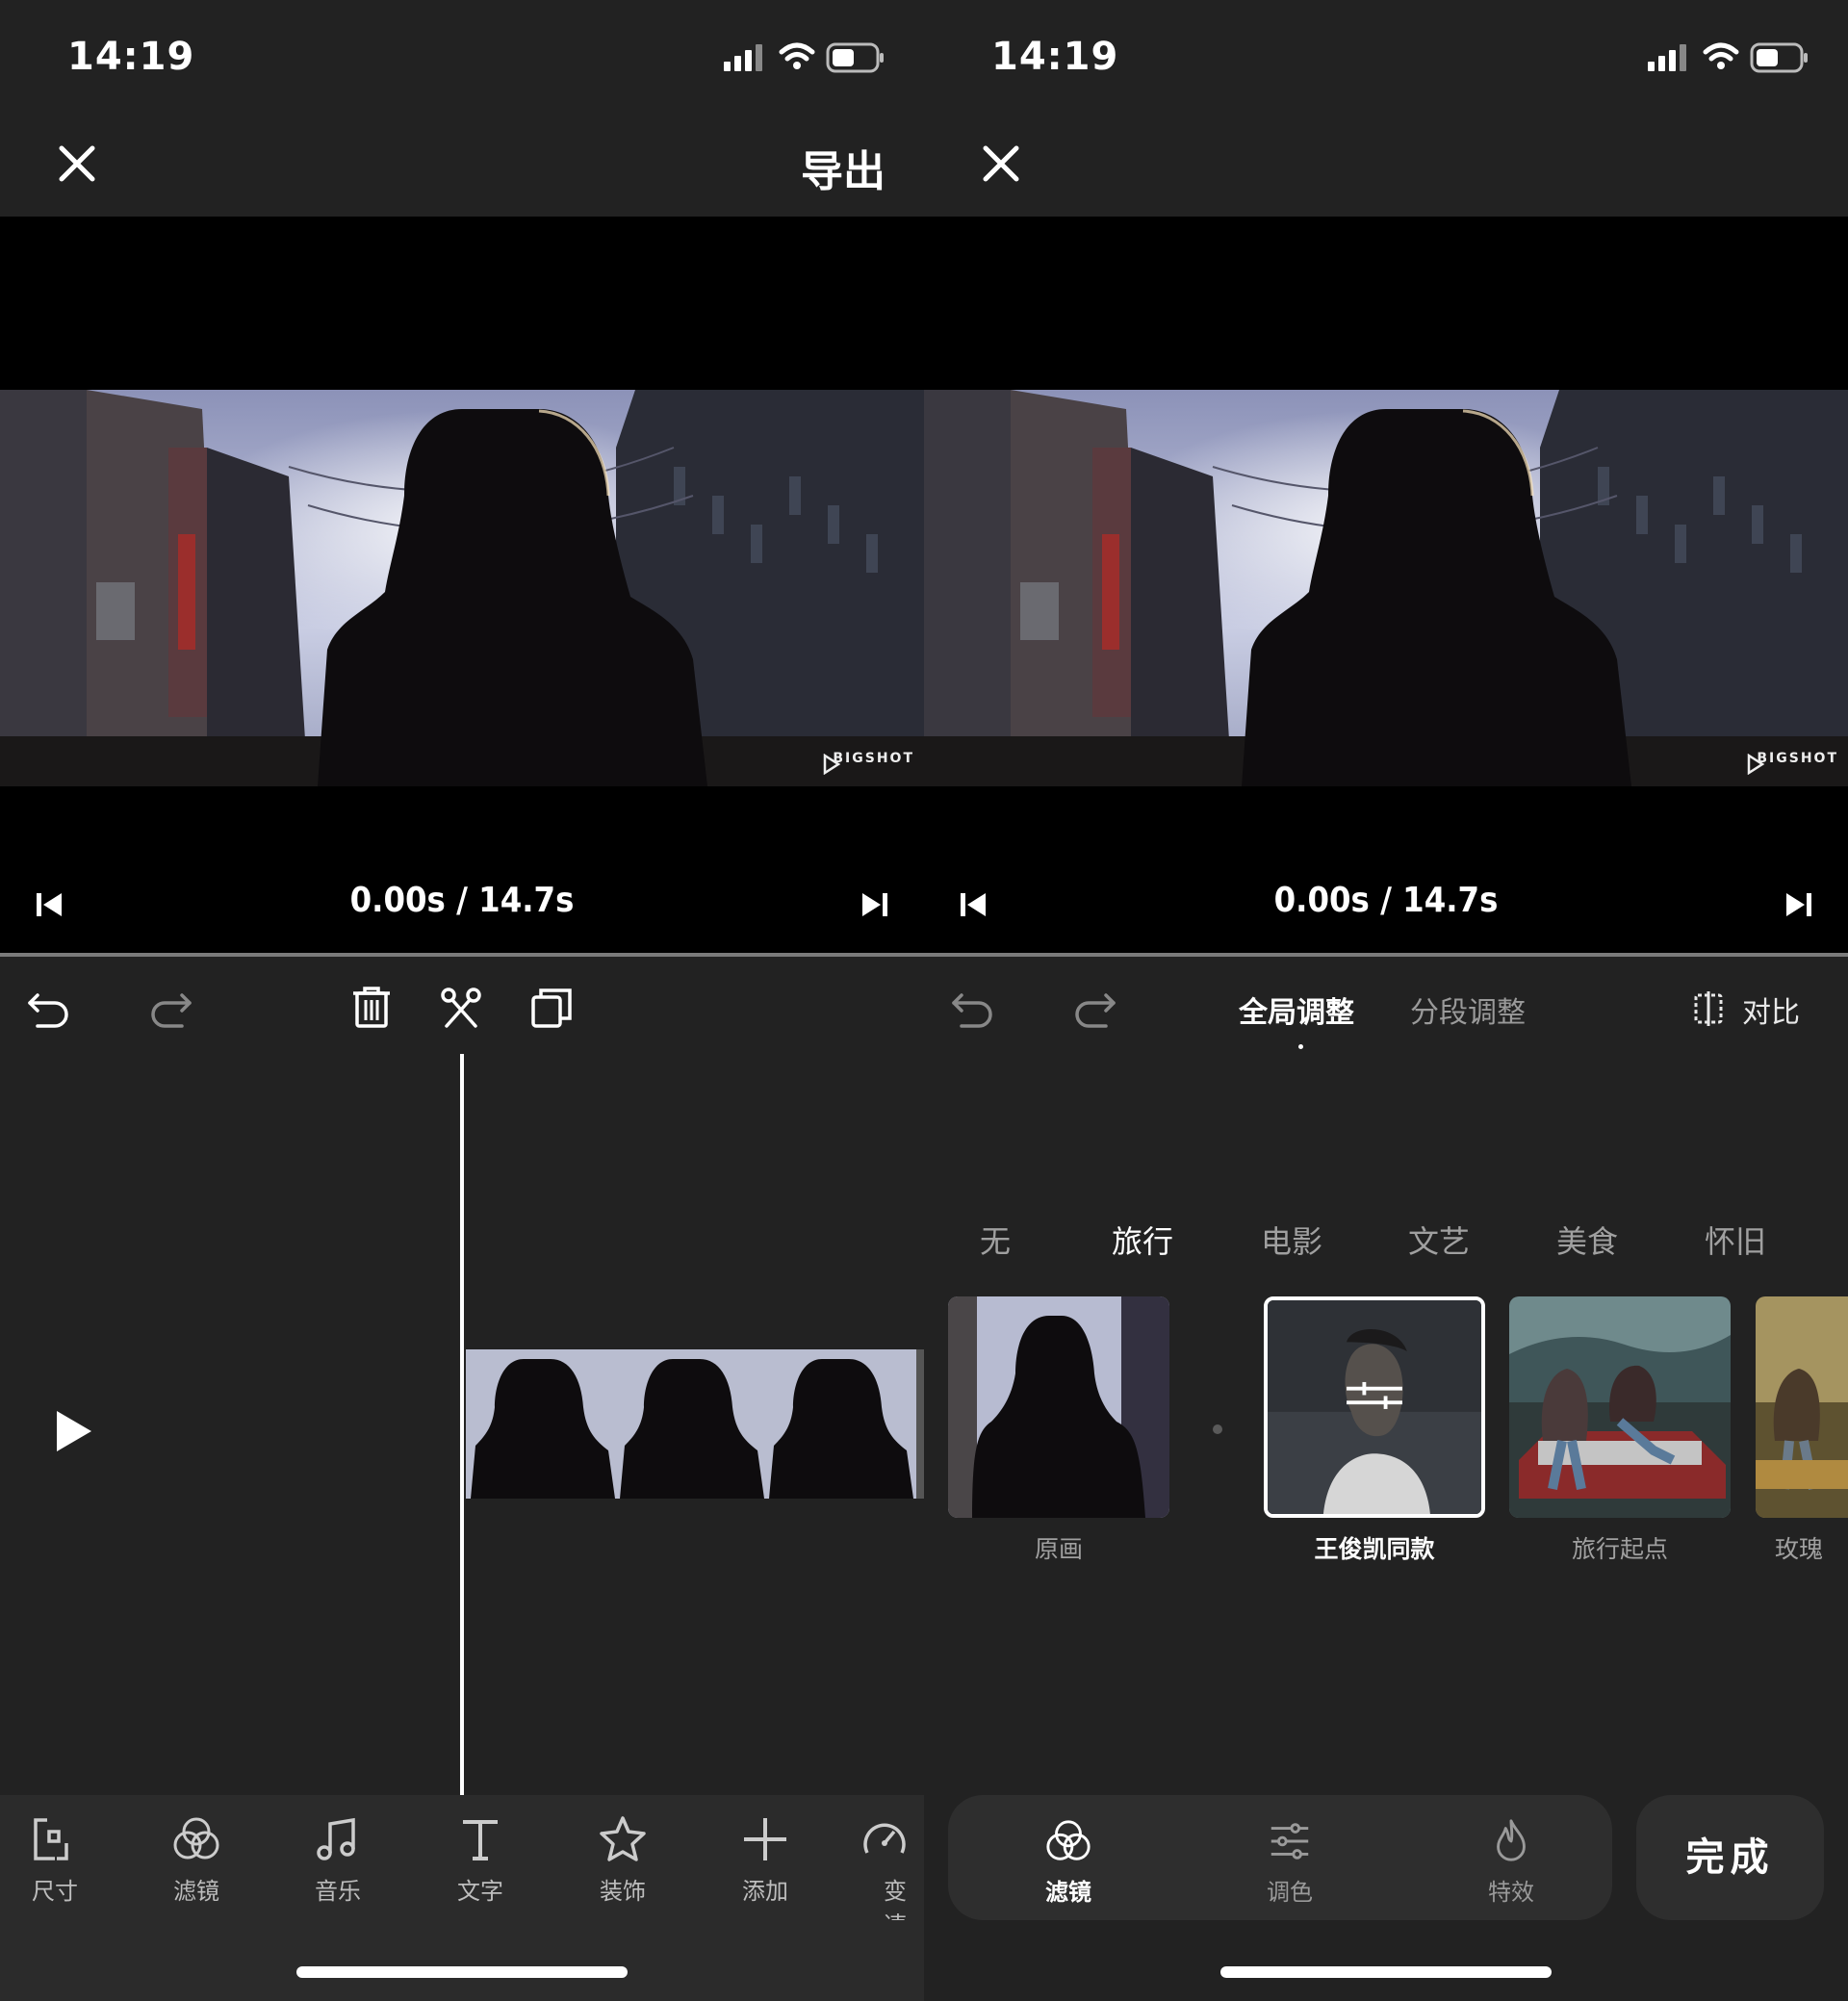 The image size is (1848, 2001). What do you see at coordinates (74, 1431) in the screenshot?
I see `play-icon` at bounding box center [74, 1431].